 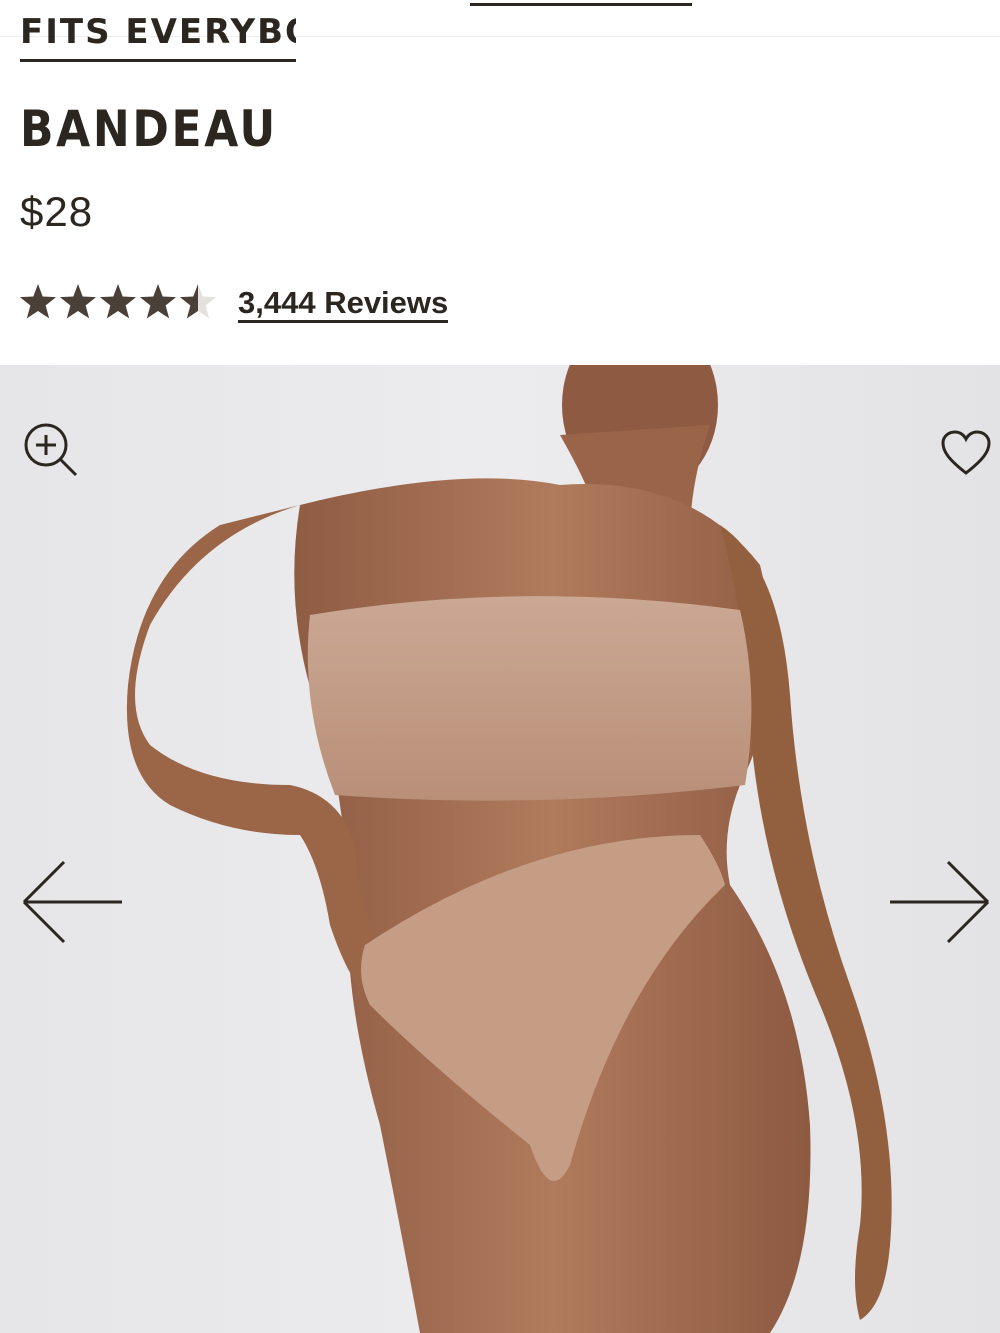 I want to click on active-tab-indicator, so click(x=581, y=4).